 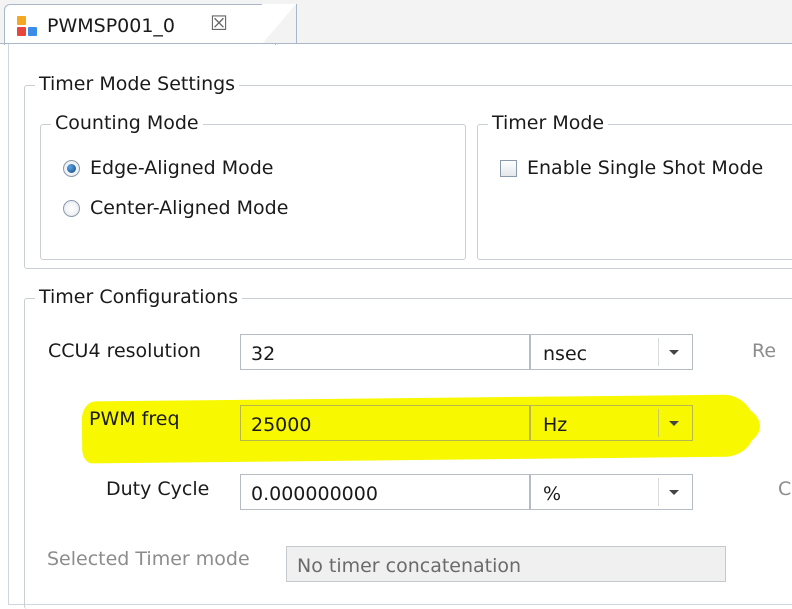 What do you see at coordinates (219, 23) in the screenshot?
I see `close-icon: ☒` at bounding box center [219, 23].